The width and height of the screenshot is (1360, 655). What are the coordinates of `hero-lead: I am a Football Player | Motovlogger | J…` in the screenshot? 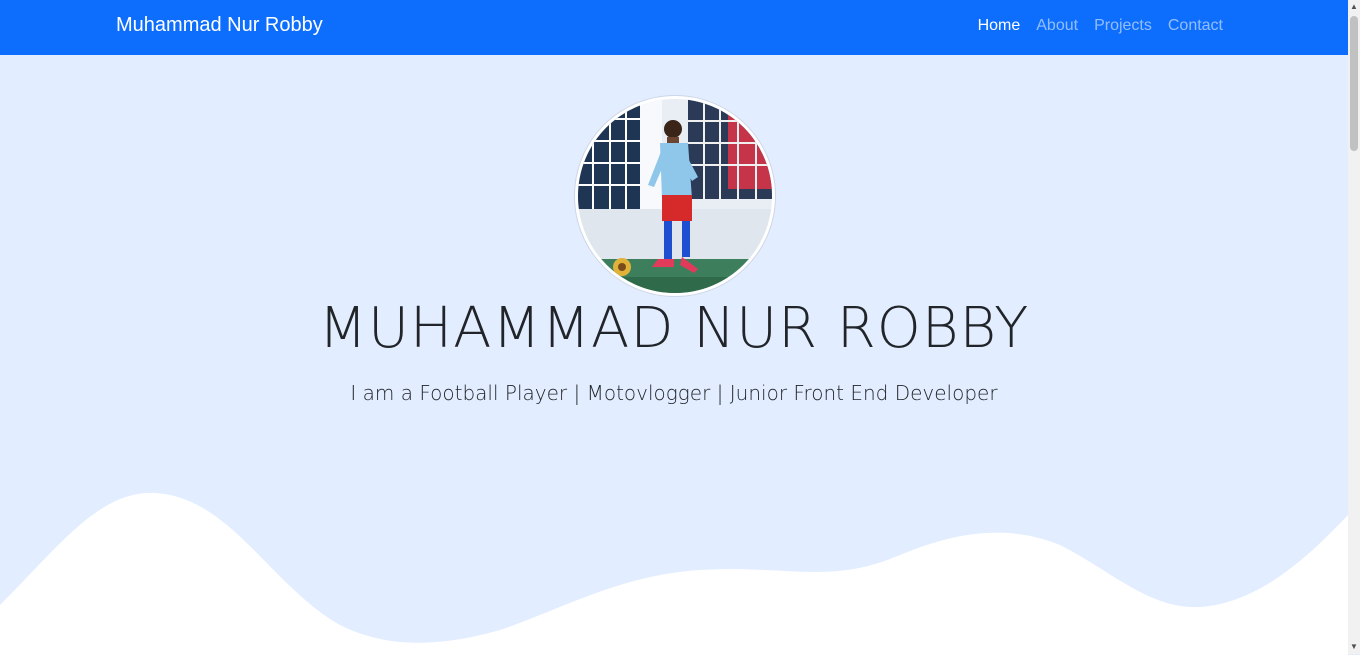 It's located at (674, 393).